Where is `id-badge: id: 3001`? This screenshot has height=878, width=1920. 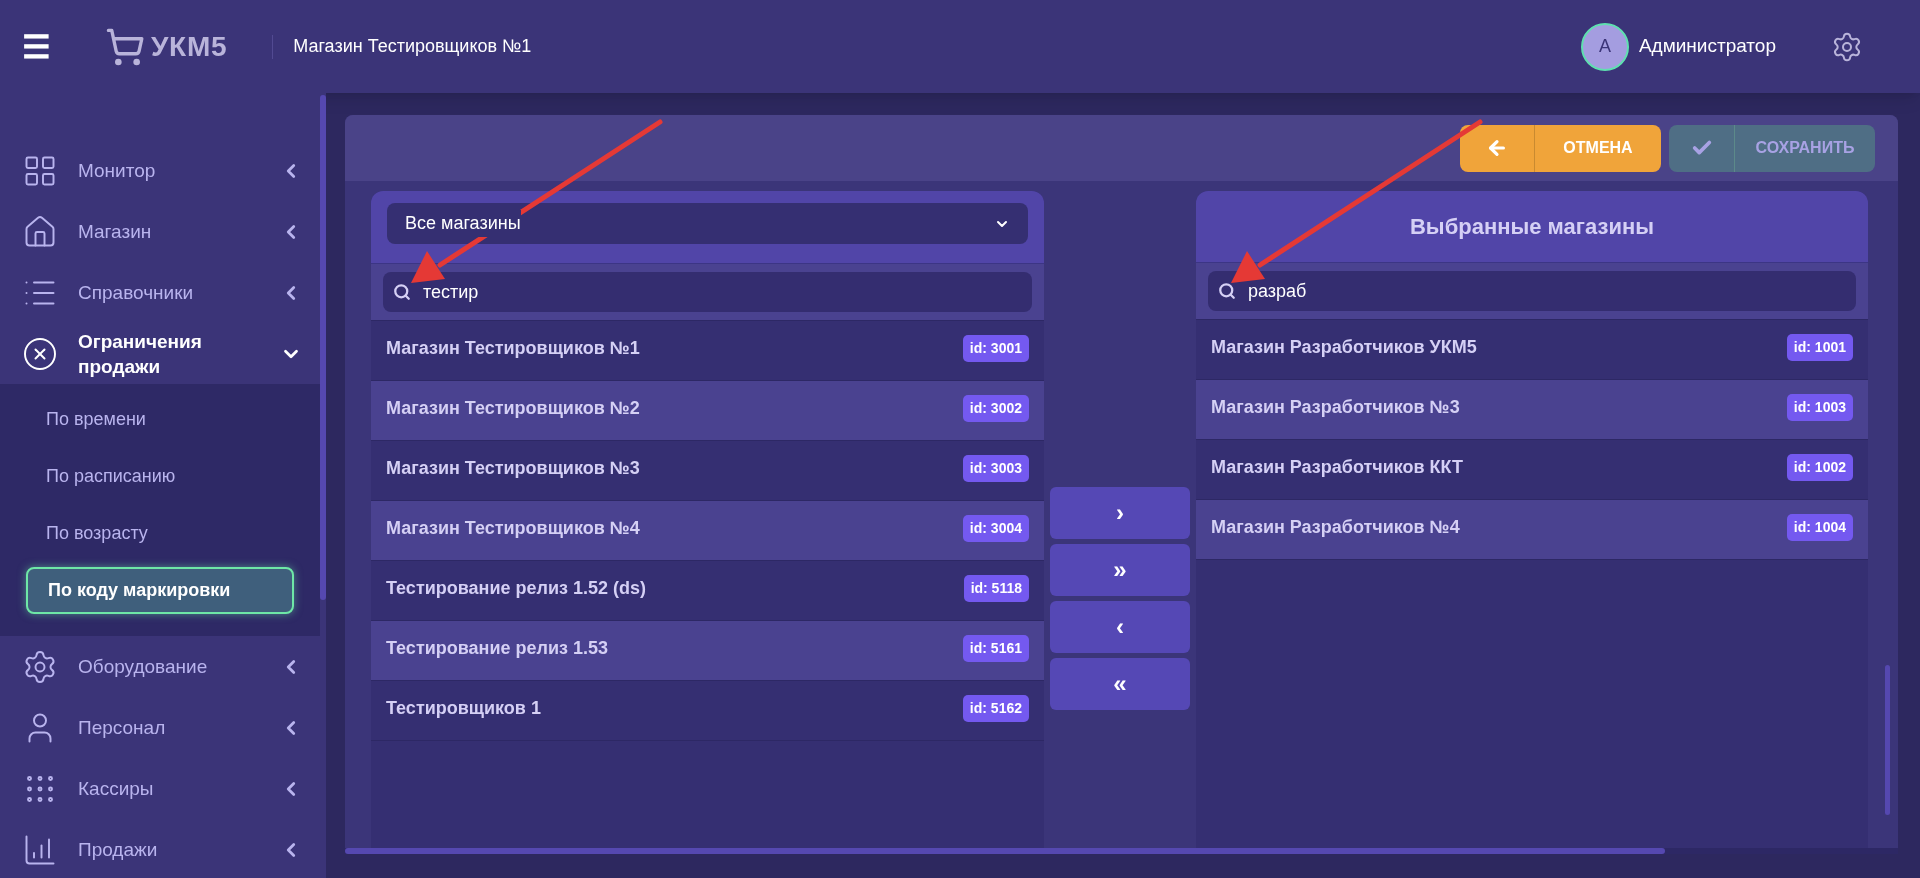
id-badge: id: 3001 is located at coordinates (995, 348).